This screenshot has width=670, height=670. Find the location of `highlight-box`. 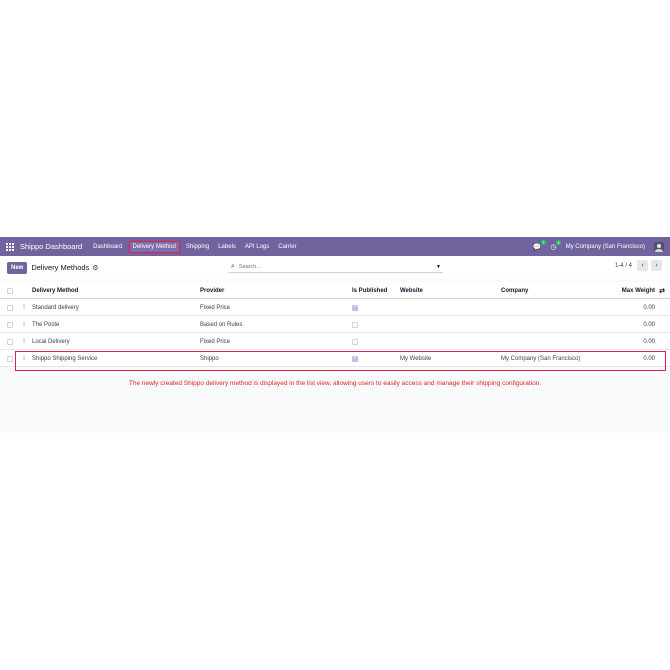

highlight-box is located at coordinates (340, 361).